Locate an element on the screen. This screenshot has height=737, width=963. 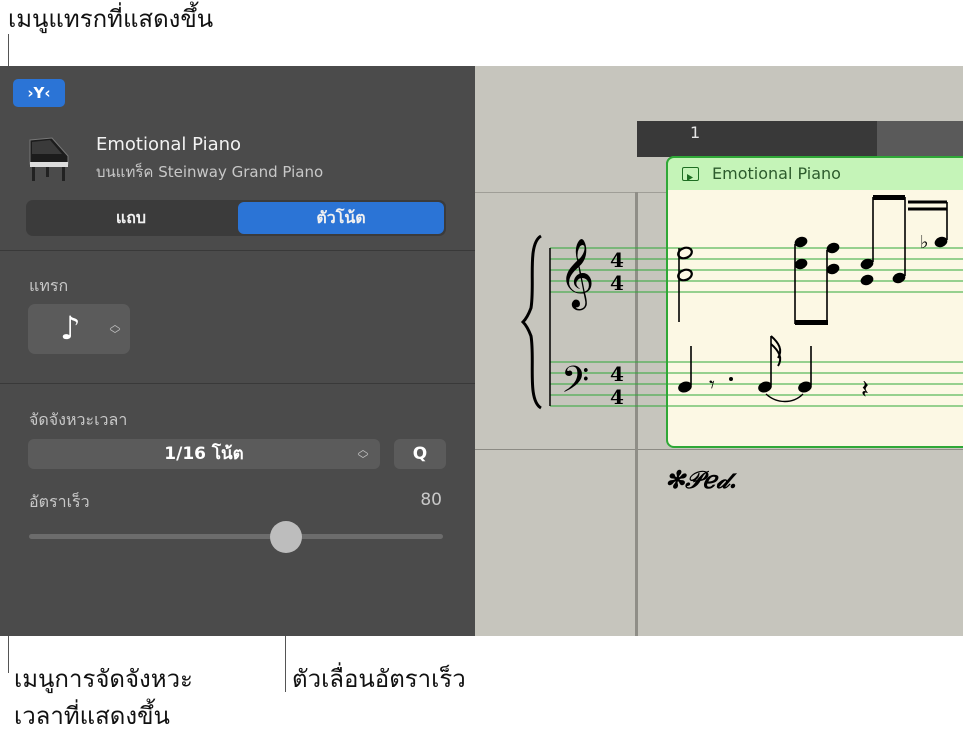
time-sig-bass-bottom: 4 is located at coordinates (617, 397).